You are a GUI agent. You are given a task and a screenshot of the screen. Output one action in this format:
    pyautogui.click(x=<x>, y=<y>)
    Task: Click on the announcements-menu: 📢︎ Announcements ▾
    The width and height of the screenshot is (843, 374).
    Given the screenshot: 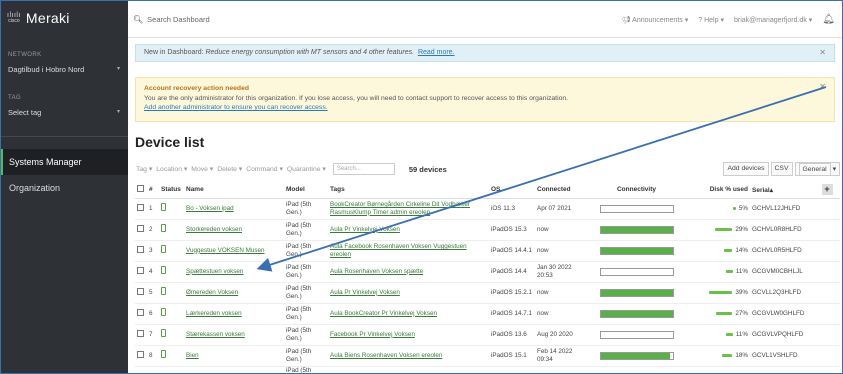 What is the action you would take?
    pyautogui.click(x=655, y=20)
    